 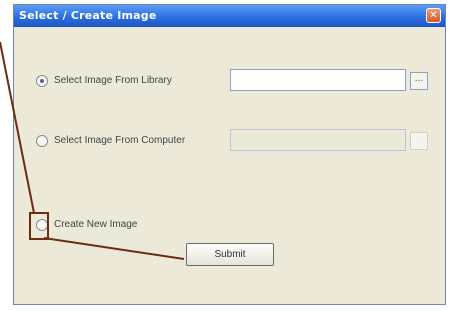 I want to click on callout-line-bottom, so click(x=114, y=248).